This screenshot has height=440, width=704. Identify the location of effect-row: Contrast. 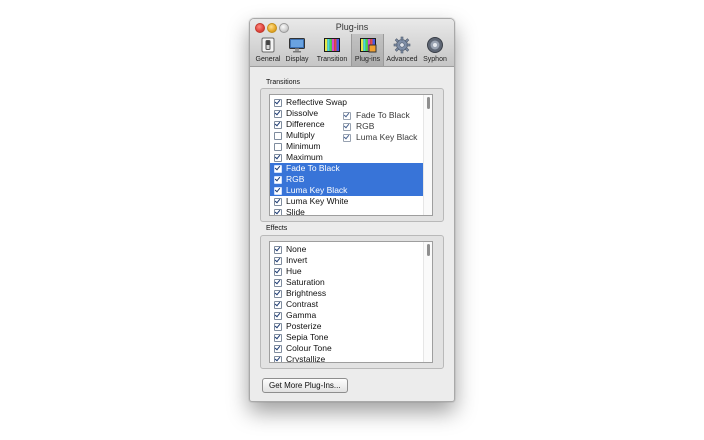
(351, 304).